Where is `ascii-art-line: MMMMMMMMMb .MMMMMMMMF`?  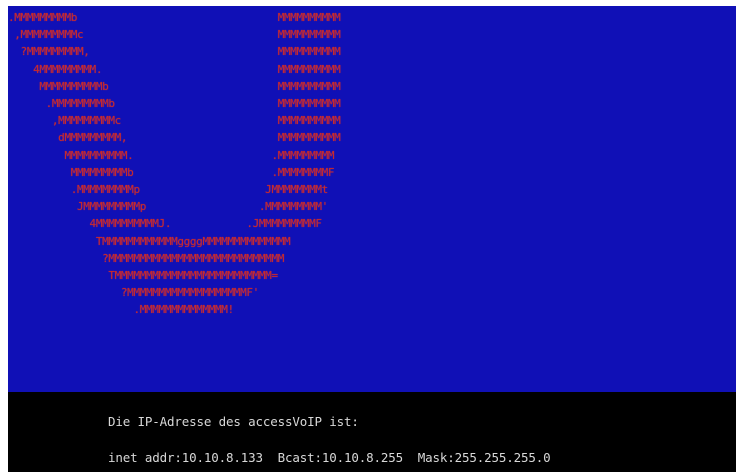
ascii-art-line: MMMMMMMMMb .MMMMMMMMF is located at coordinates (171, 172).